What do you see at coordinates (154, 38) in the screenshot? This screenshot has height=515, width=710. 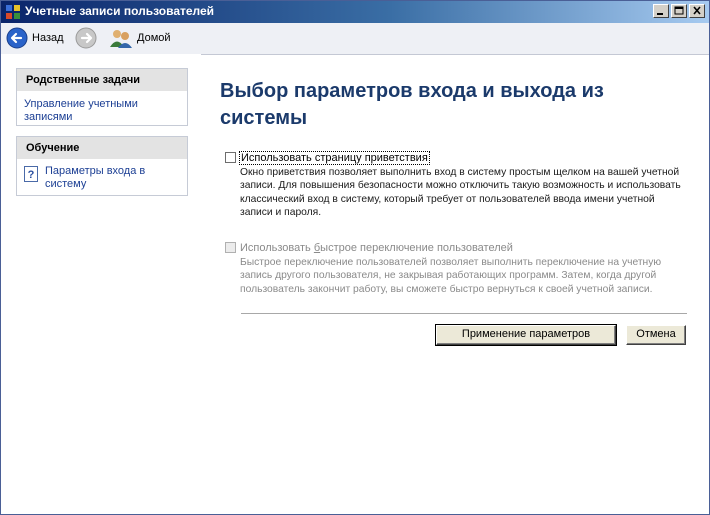 I see `home-label: Домой` at bounding box center [154, 38].